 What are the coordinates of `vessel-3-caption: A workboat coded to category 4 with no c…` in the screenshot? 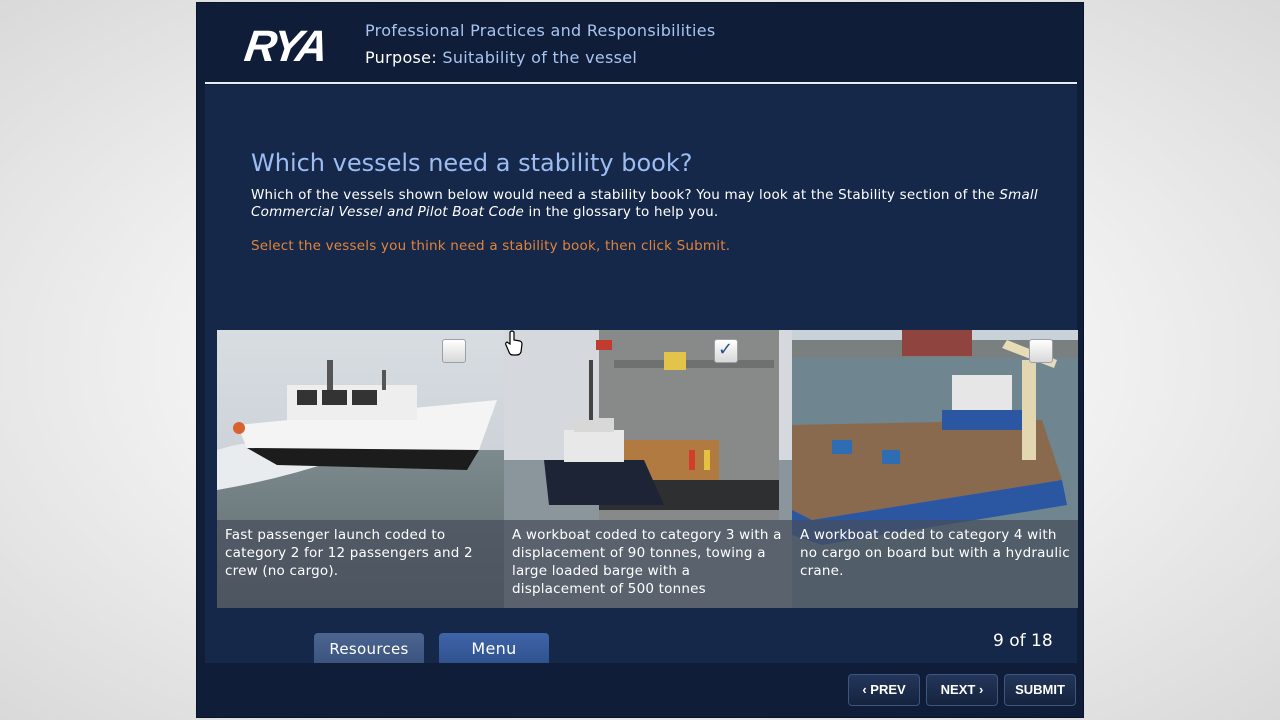 It's located at (935, 564).